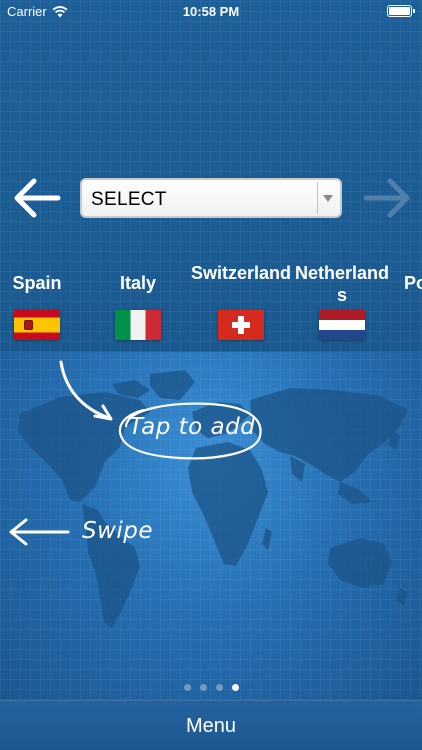 The width and height of the screenshot is (422, 750). Describe the element at coordinates (241, 301) in the screenshot. I see `country-item-switzerland: Switzerland` at that location.